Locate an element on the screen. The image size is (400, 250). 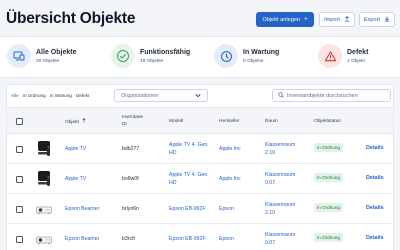
inventory-search-input: Inventarobjekte durchsuchen is located at coordinates (331, 95).